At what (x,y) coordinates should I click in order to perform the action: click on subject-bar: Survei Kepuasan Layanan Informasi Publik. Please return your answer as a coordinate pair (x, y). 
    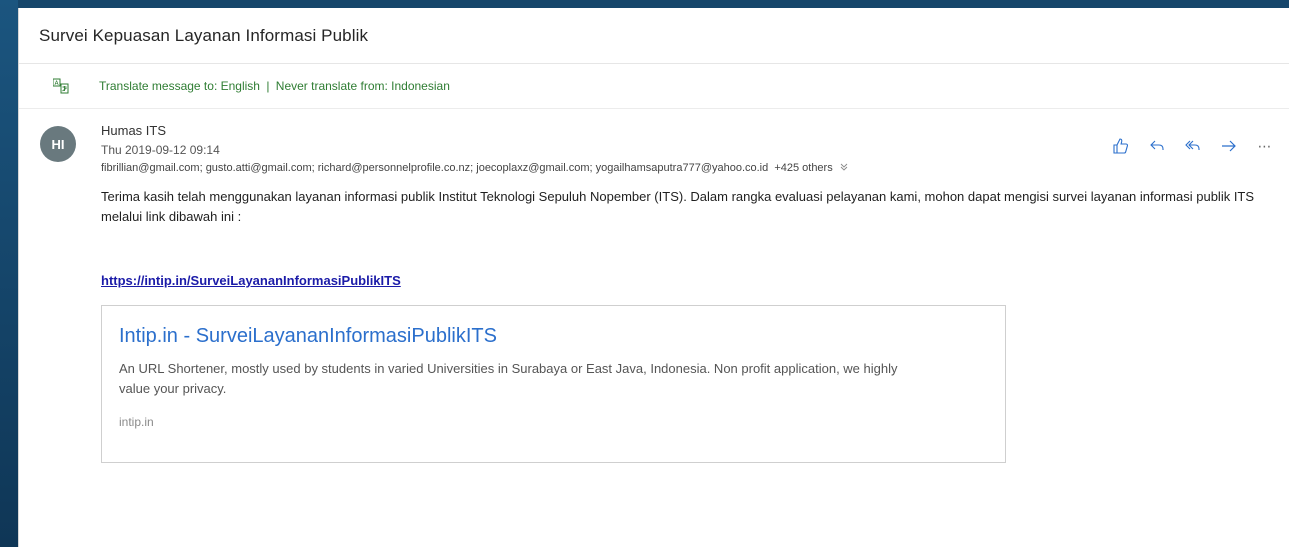
    Looking at the image, I should click on (654, 36).